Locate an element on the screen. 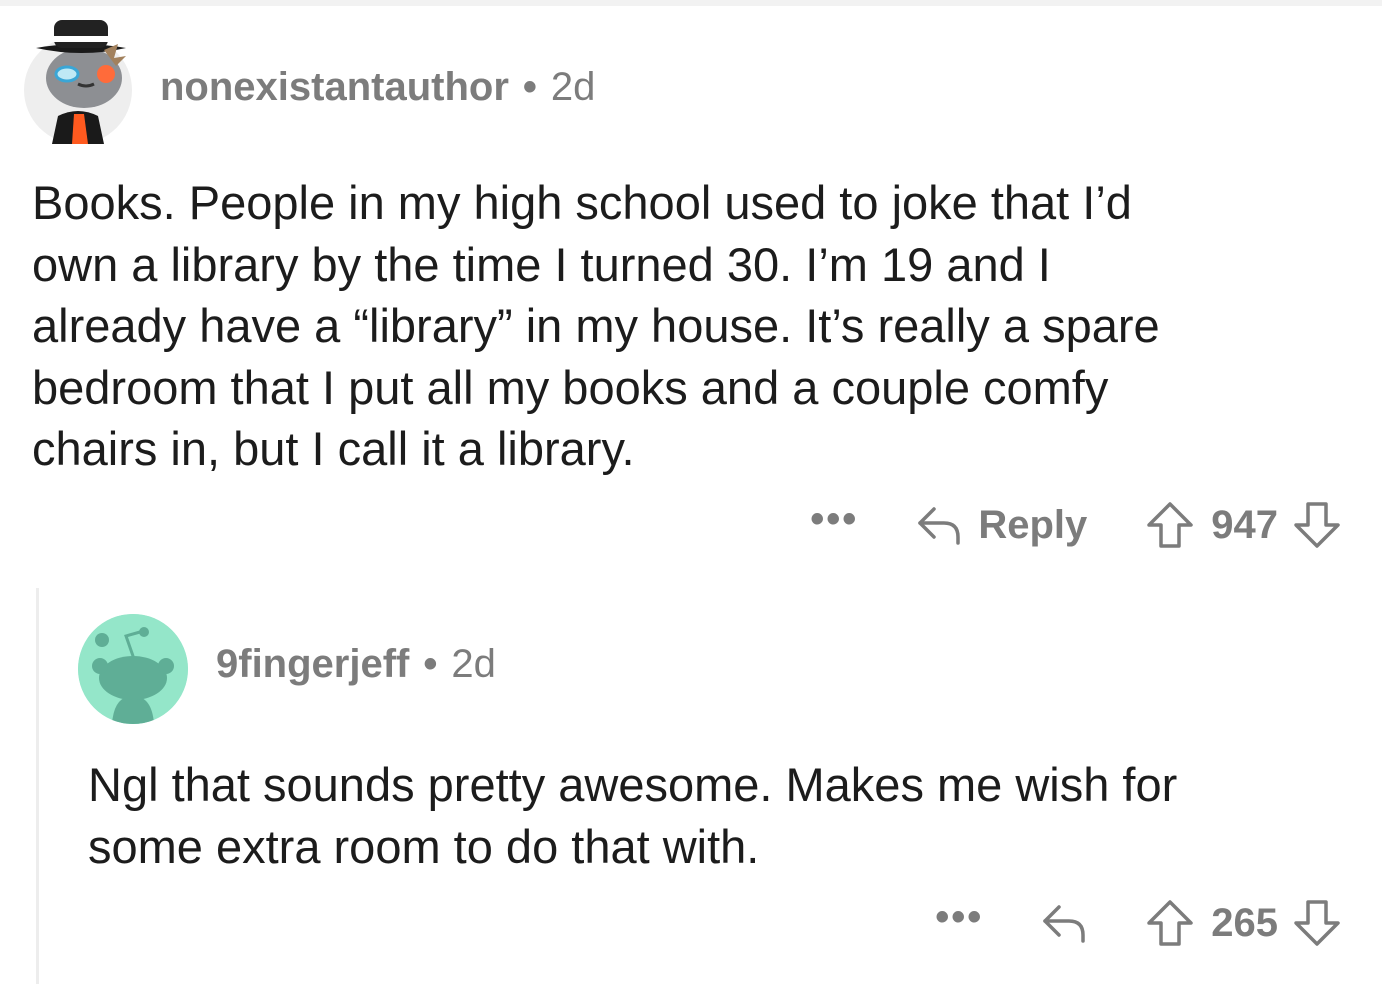 The width and height of the screenshot is (1382, 984). reply-comment-header: 9fingerjeff • 2d is located at coordinates (287, 669).